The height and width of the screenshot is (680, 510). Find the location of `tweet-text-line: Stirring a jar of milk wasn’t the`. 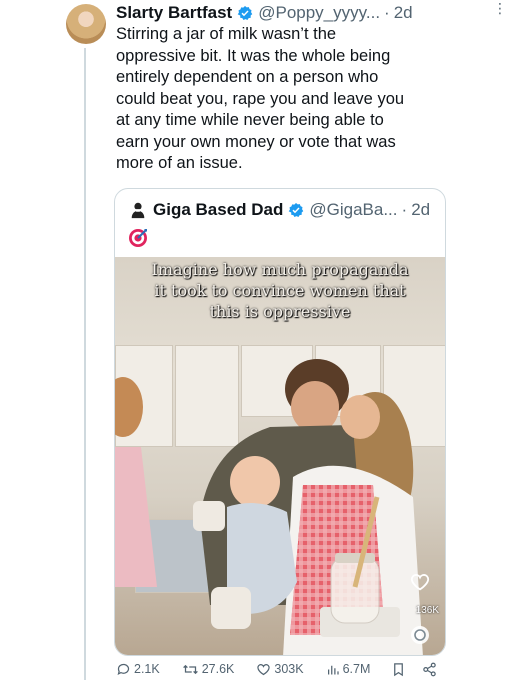

tweet-text-line: Stirring a jar of milk wasn’t the is located at coordinates (226, 34).